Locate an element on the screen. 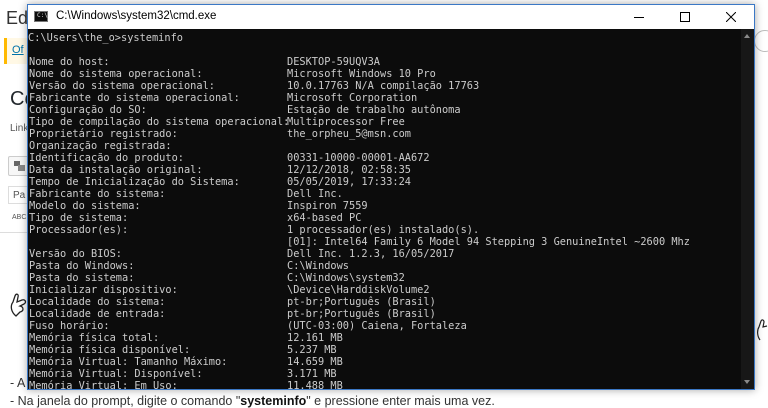 The height and width of the screenshot is (408, 768). sysinfo-row: Memória Virtual: Em Uso: 11.488 MB is located at coordinates (384, 384).